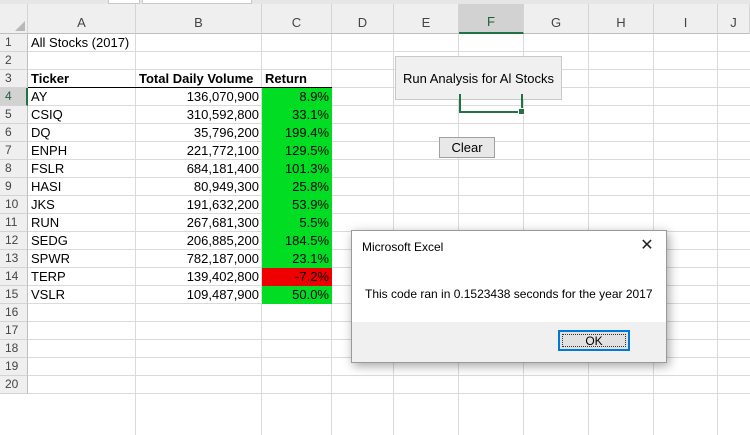 This screenshot has height=435, width=750. What do you see at coordinates (621, 19) in the screenshot?
I see `column-header-h: H` at bounding box center [621, 19].